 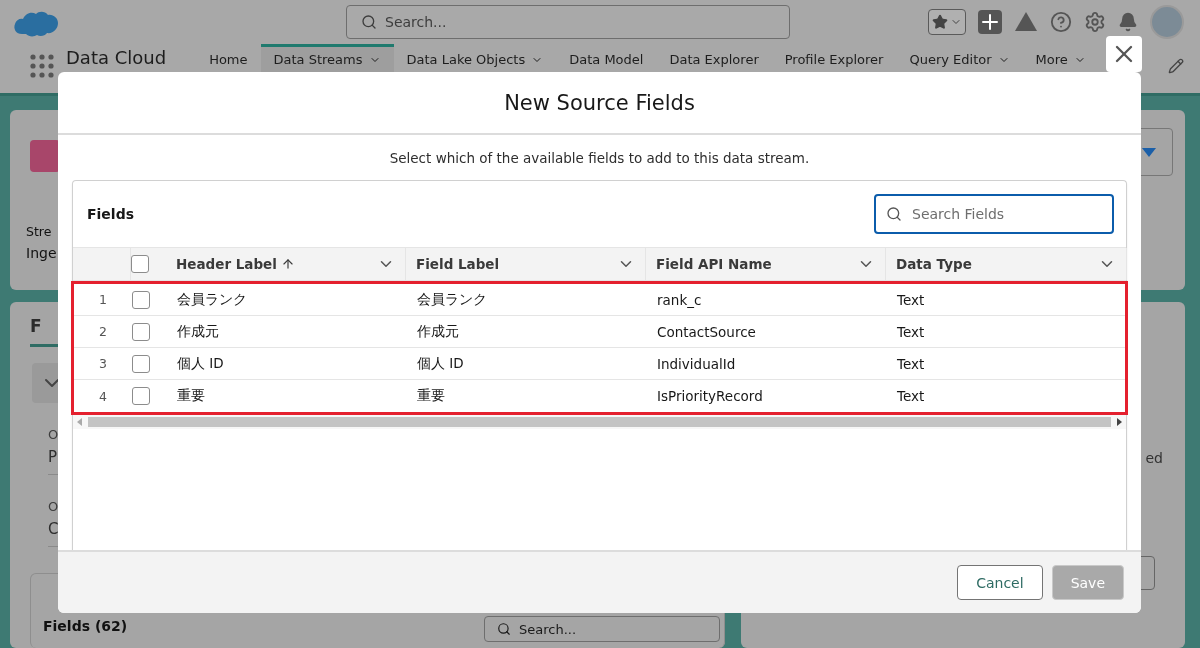 What do you see at coordinates (103, 332) in the screenshot?
I see `row-number: 2` at bounding box center [103, 332].